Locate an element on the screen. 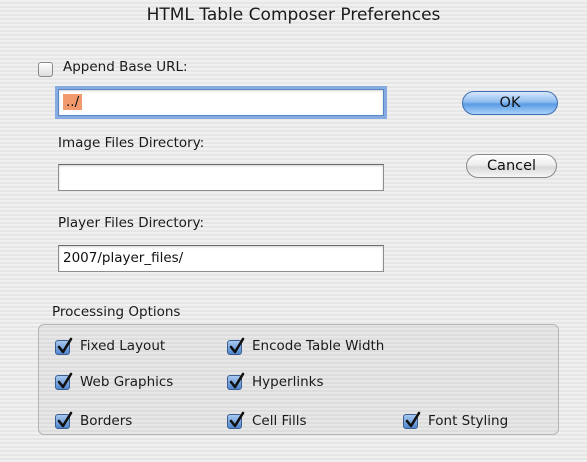 This screenshot has width=587, height=462. font-styling-checkbox is located at coordinates (412, 420).